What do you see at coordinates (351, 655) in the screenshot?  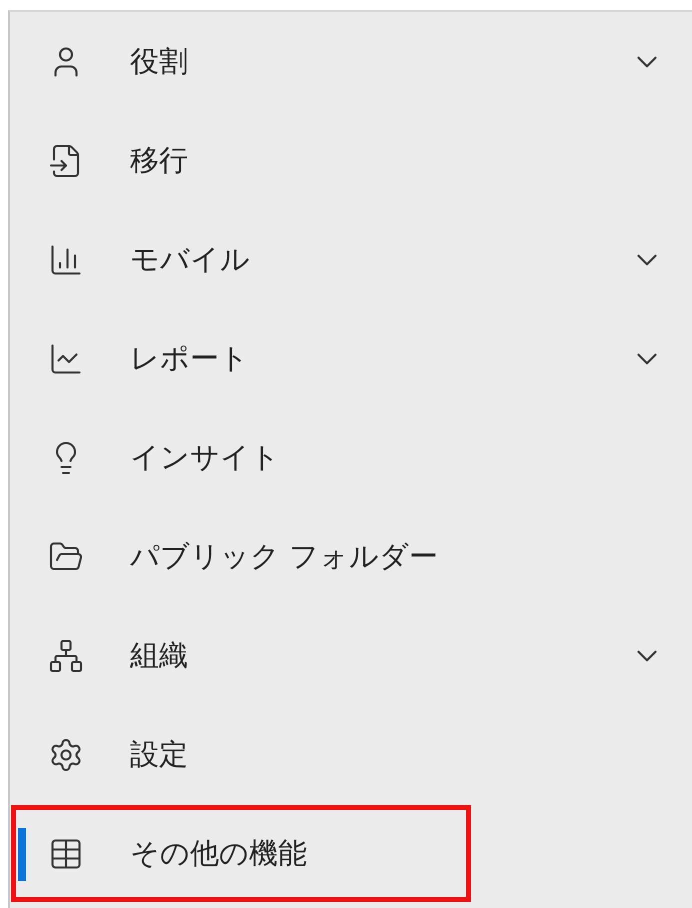 I see `nav-item: 組織` at bounding box center [351, 655].